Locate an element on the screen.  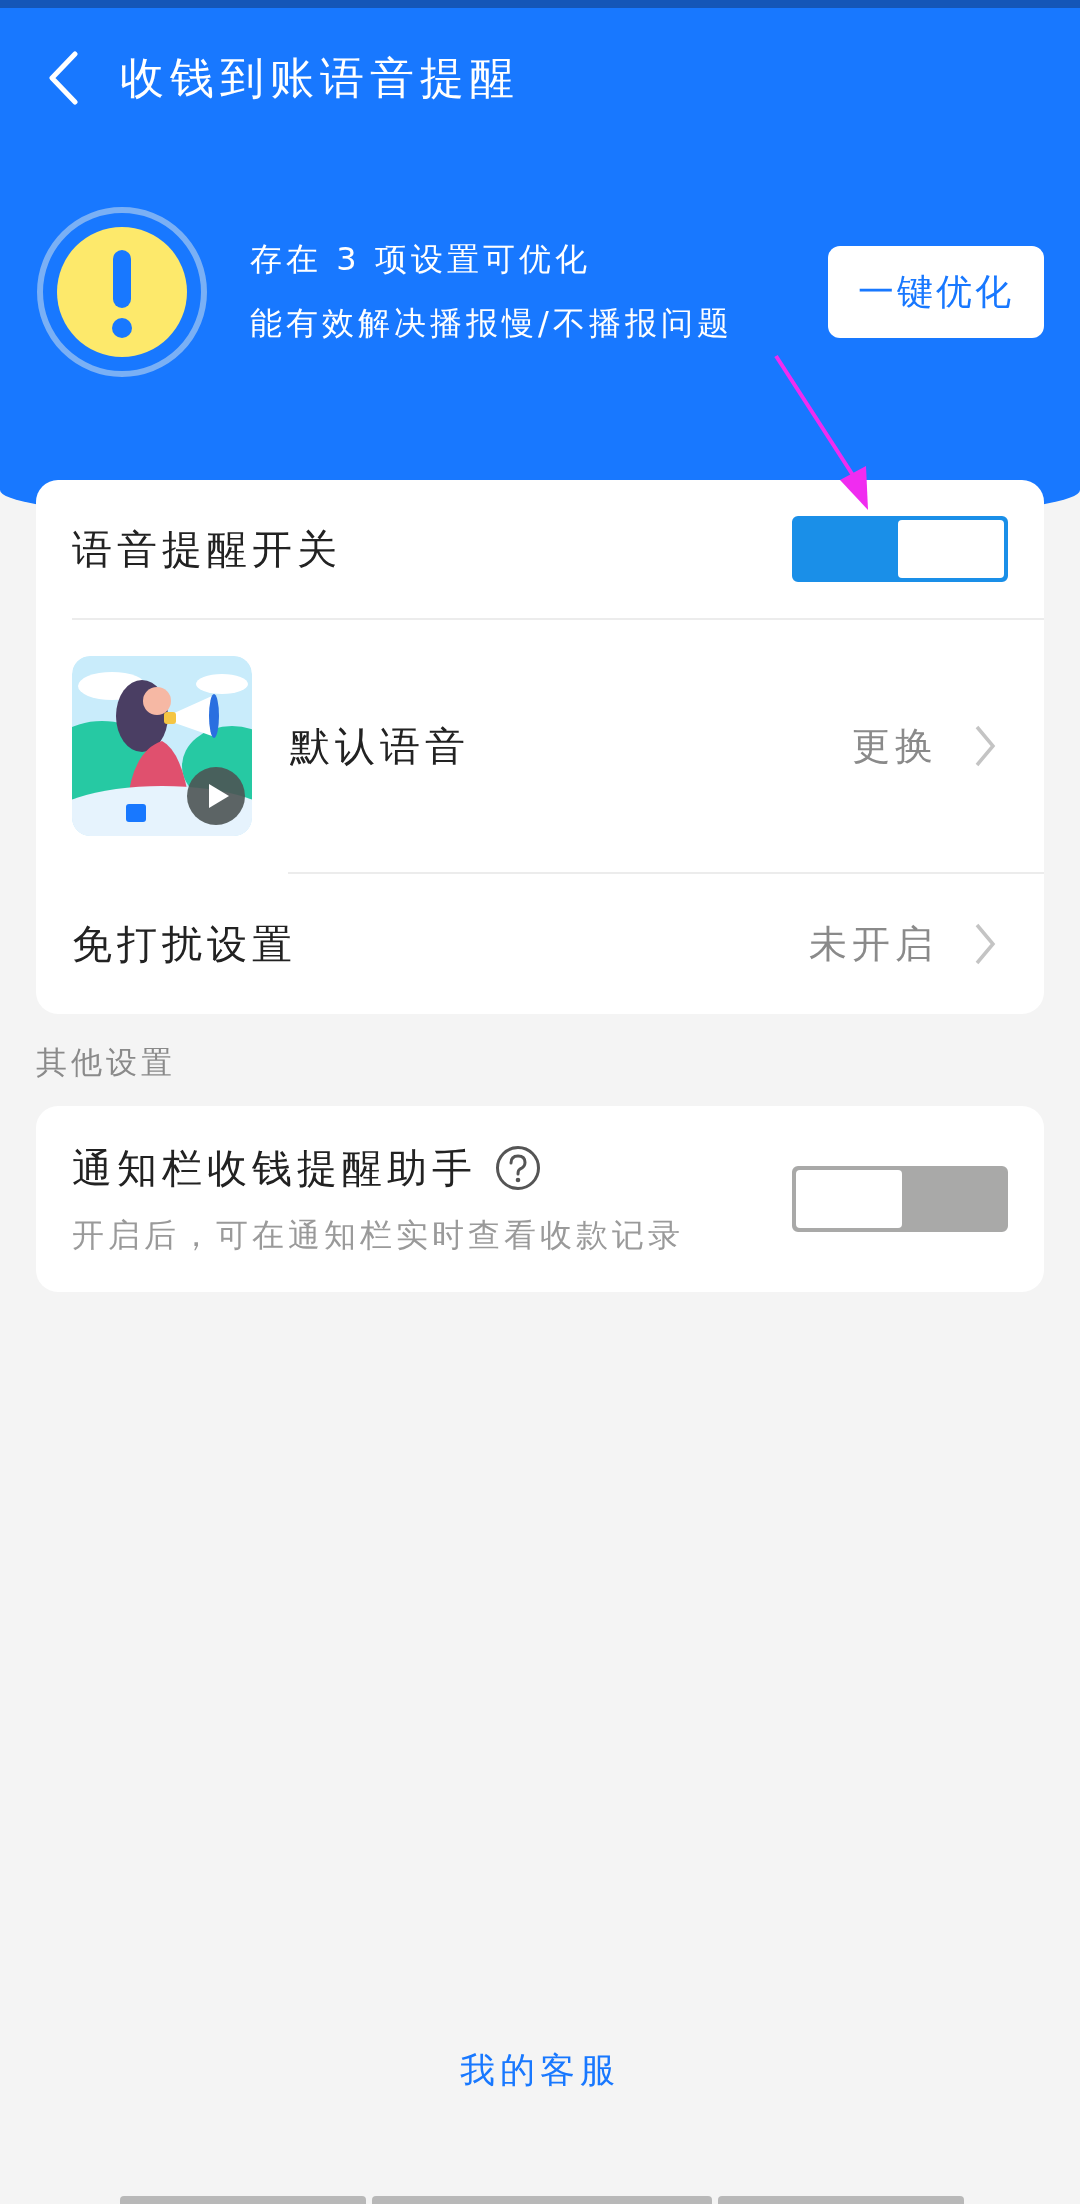
notice-text: 能有效解决播报慢/不播报问题 is located at coordinates (492, 323).